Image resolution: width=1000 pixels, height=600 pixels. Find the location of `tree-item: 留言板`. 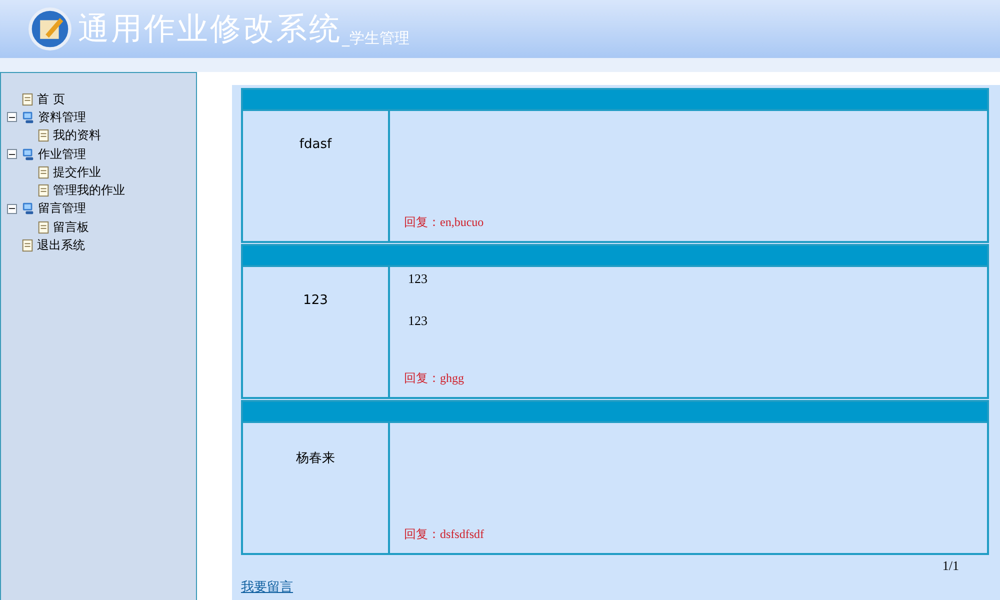

tree-item: 留言板 is located at coordinates (71, 227).